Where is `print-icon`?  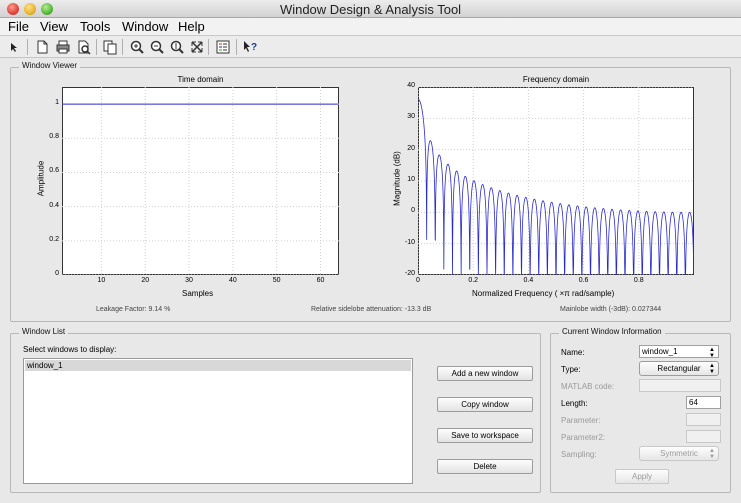
print-icon is located at coordinates (63, 47).